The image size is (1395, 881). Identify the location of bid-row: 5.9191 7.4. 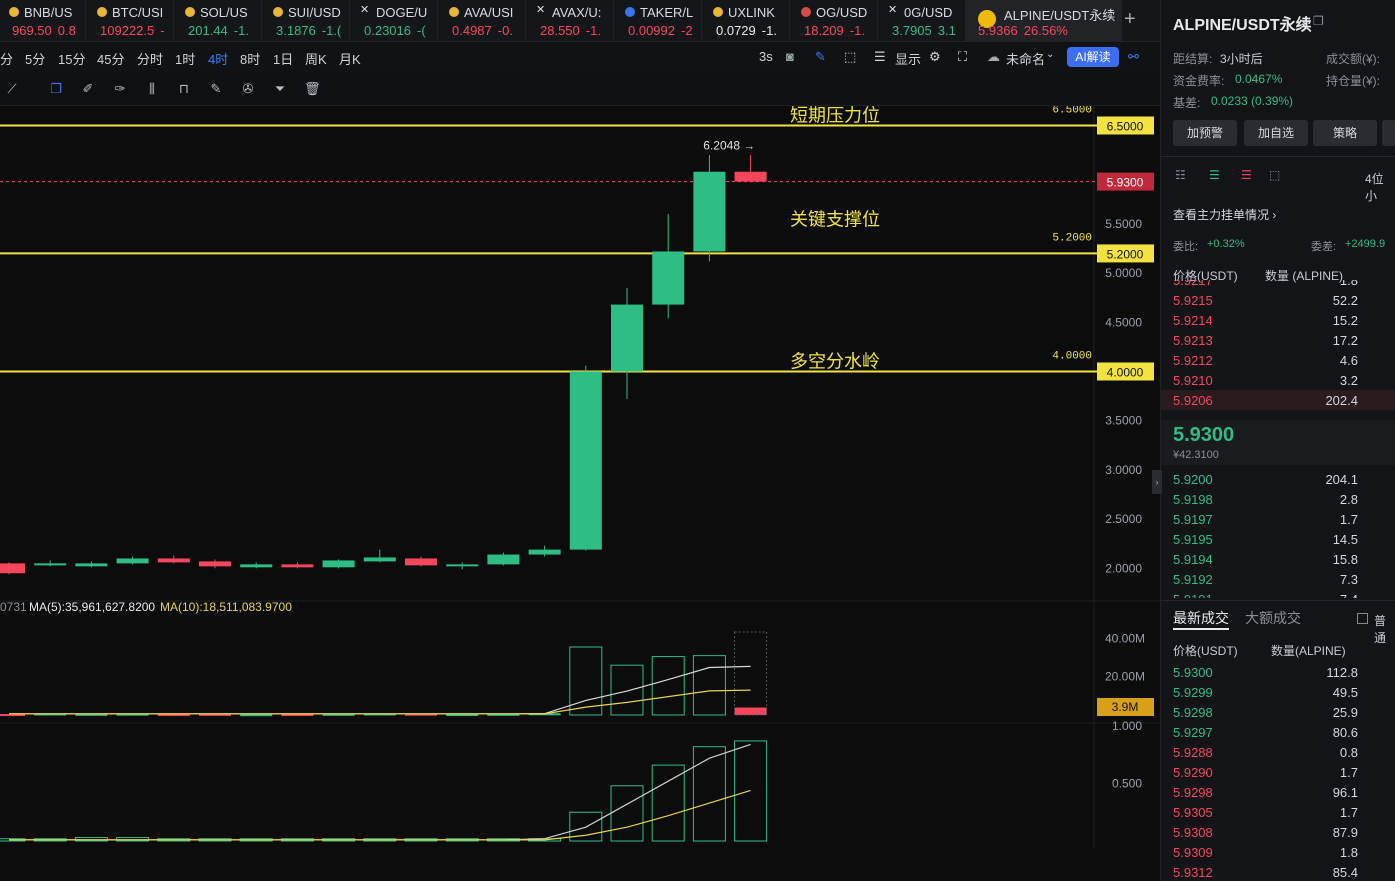
(1278, 593).